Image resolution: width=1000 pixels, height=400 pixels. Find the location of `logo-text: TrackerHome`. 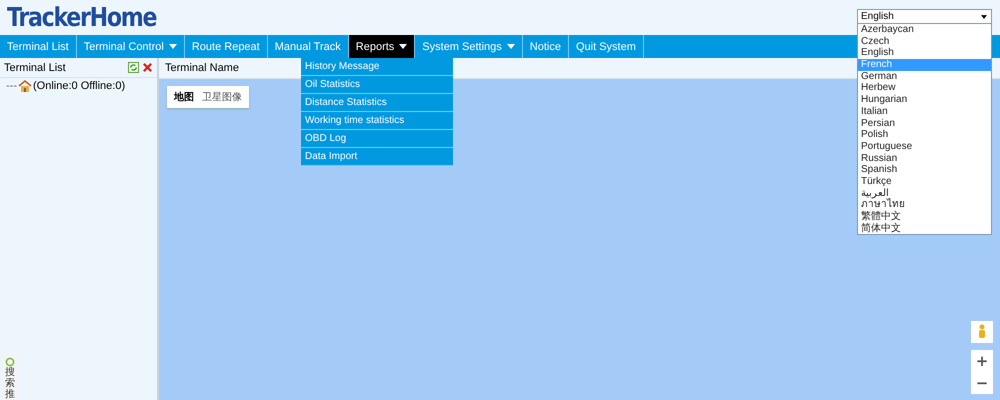

logo-text: TrackerHome is located at coordinates (81, 17).